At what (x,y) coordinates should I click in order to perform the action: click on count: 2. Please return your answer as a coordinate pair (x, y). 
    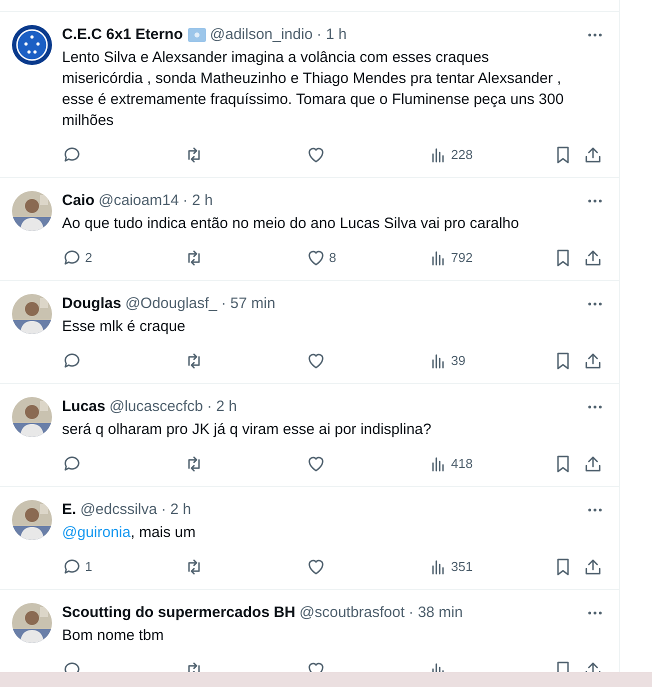
    Looking at the image, I should click on (88, 258).